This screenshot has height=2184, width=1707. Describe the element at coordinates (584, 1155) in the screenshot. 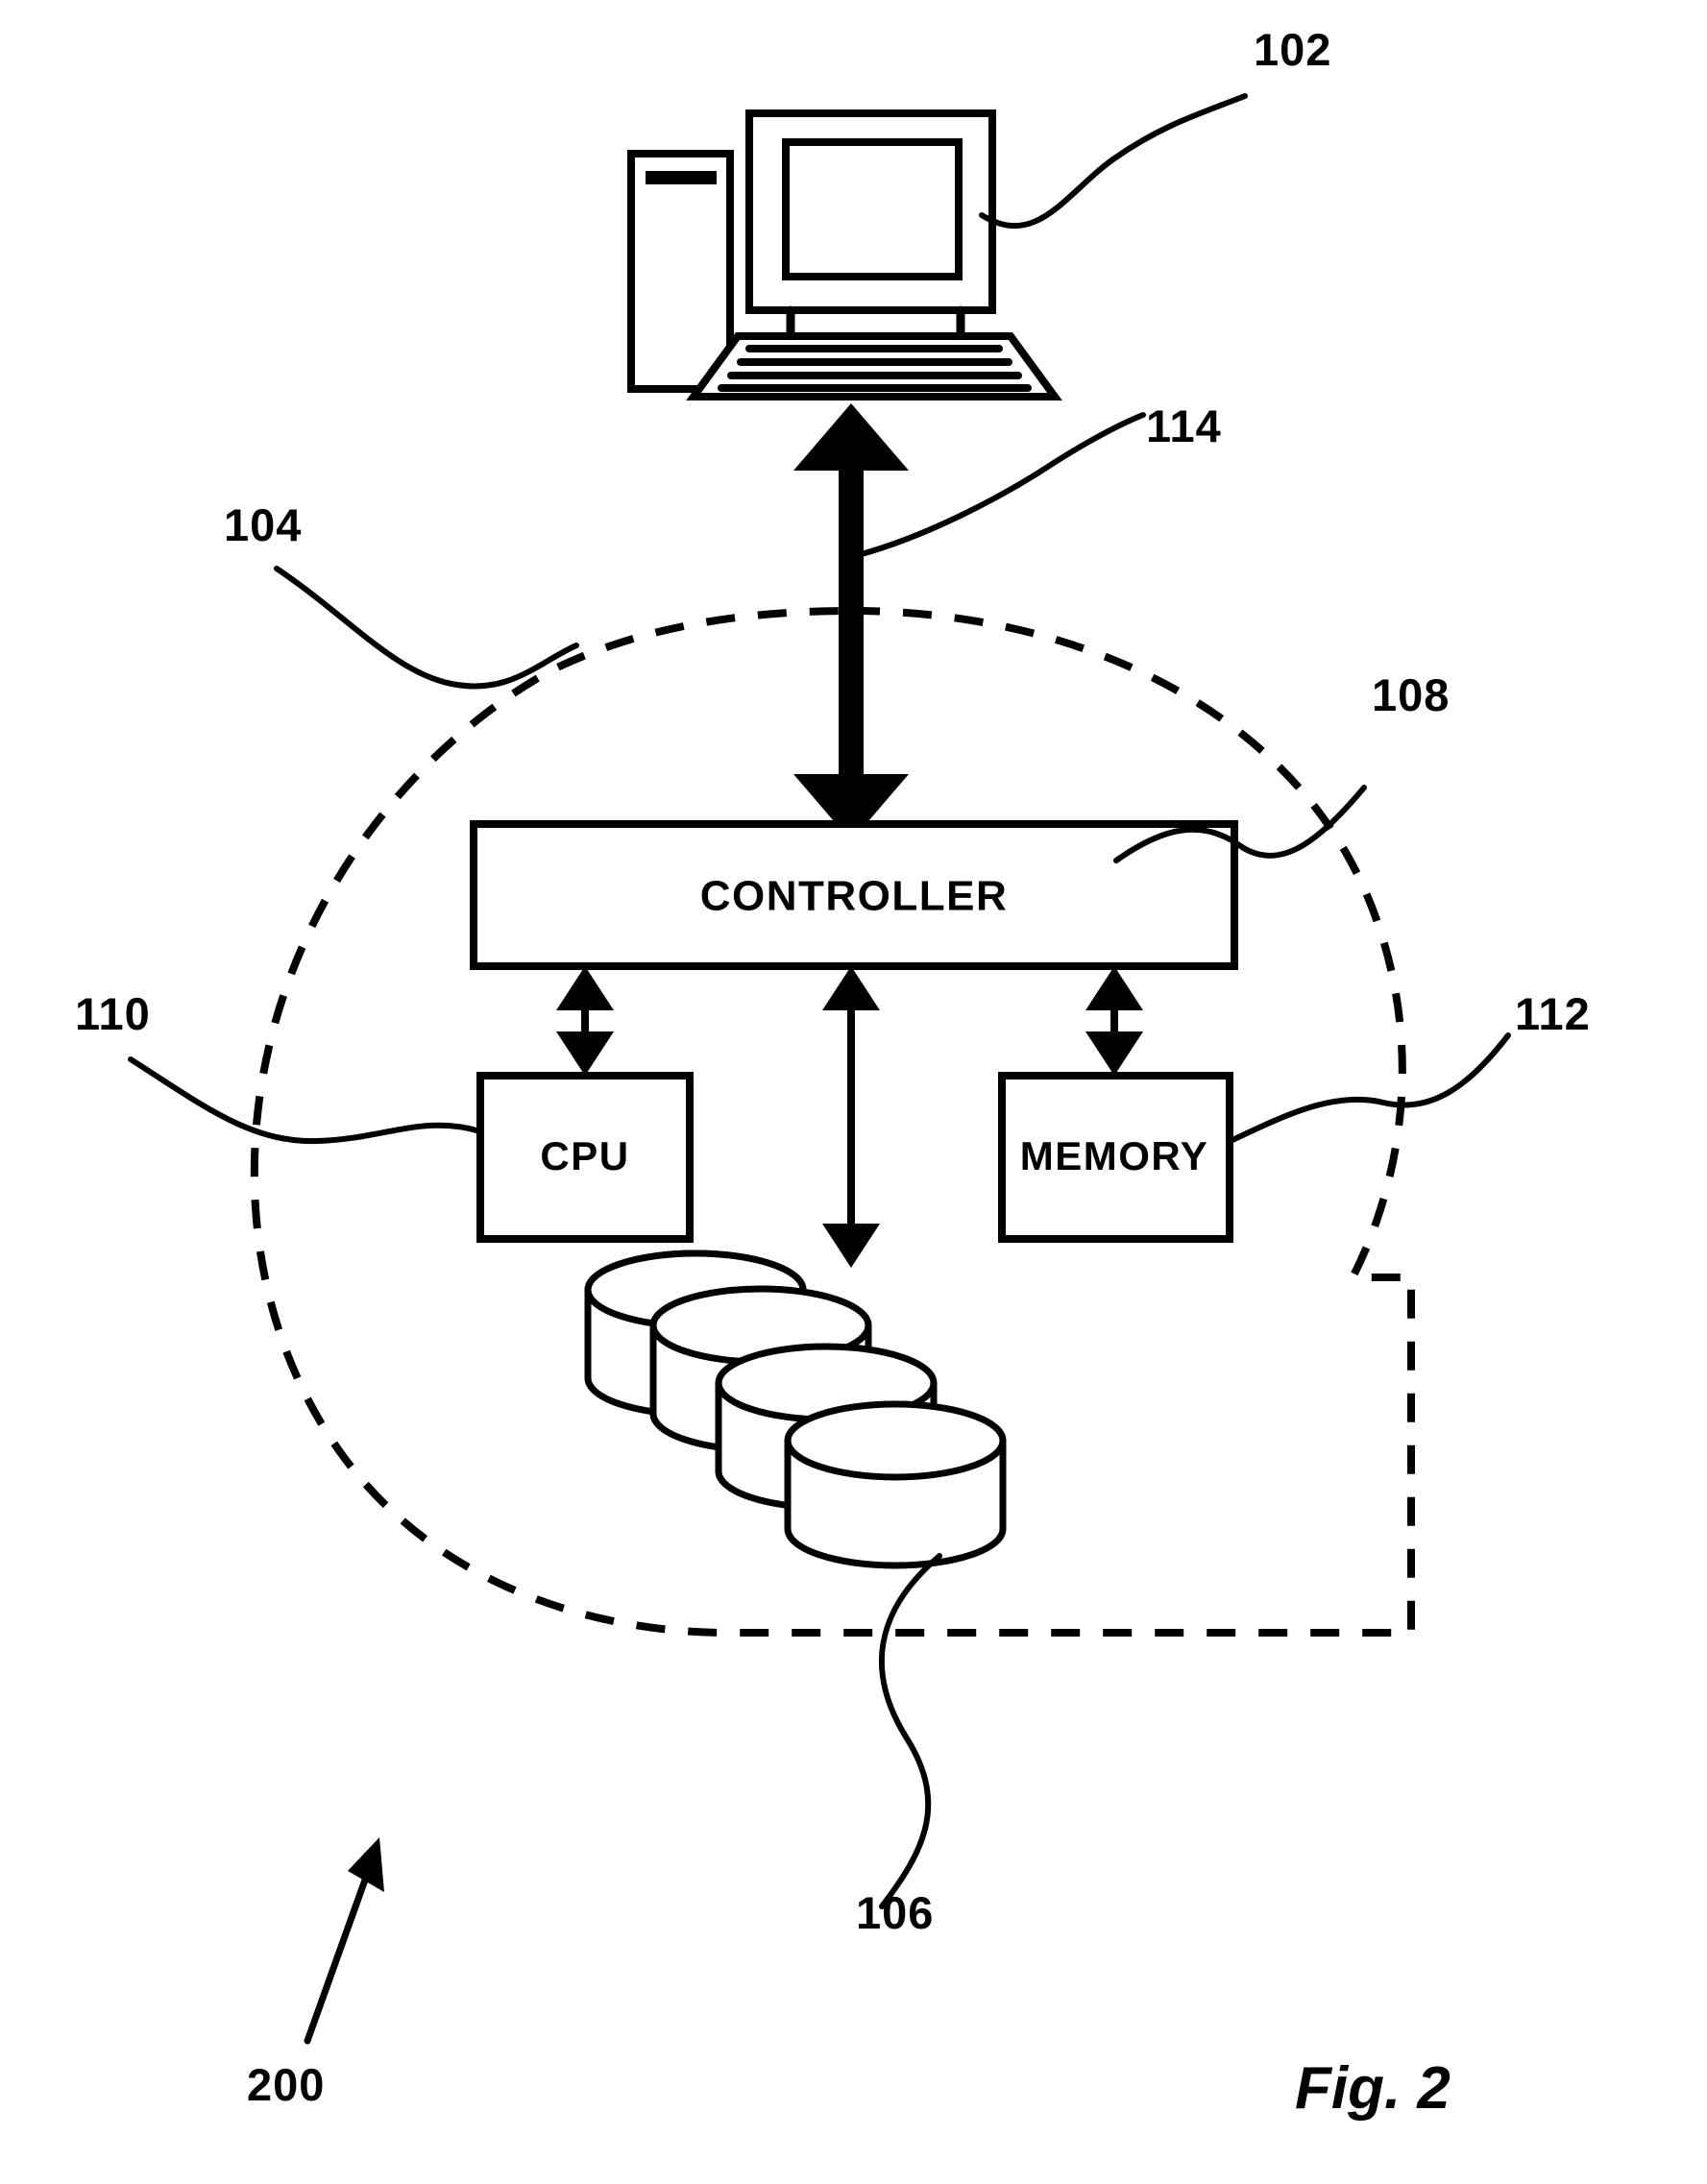

I see `cpu-label: CPU` at that location.